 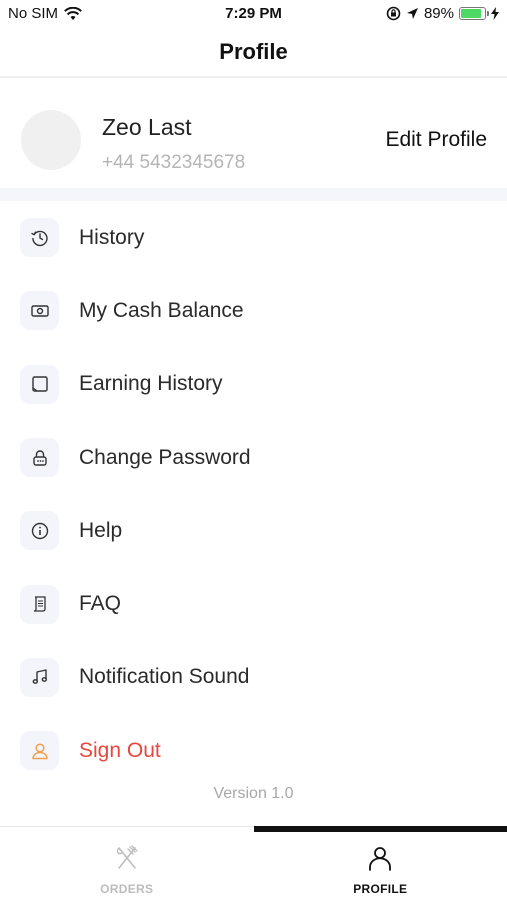 I want to click on tab-label-profile: PROFILE, so click(x=380, y=889).